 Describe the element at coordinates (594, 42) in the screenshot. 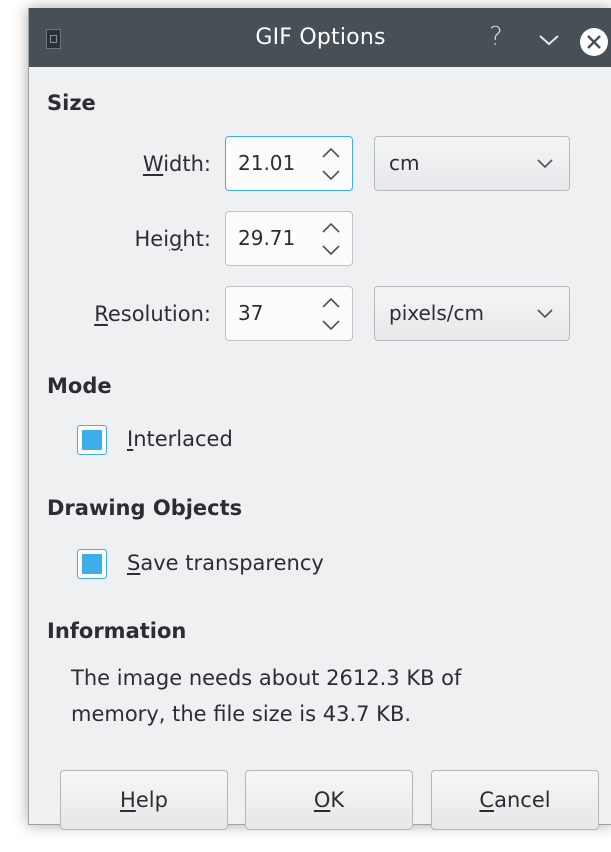

I see `close-icon` at that location.